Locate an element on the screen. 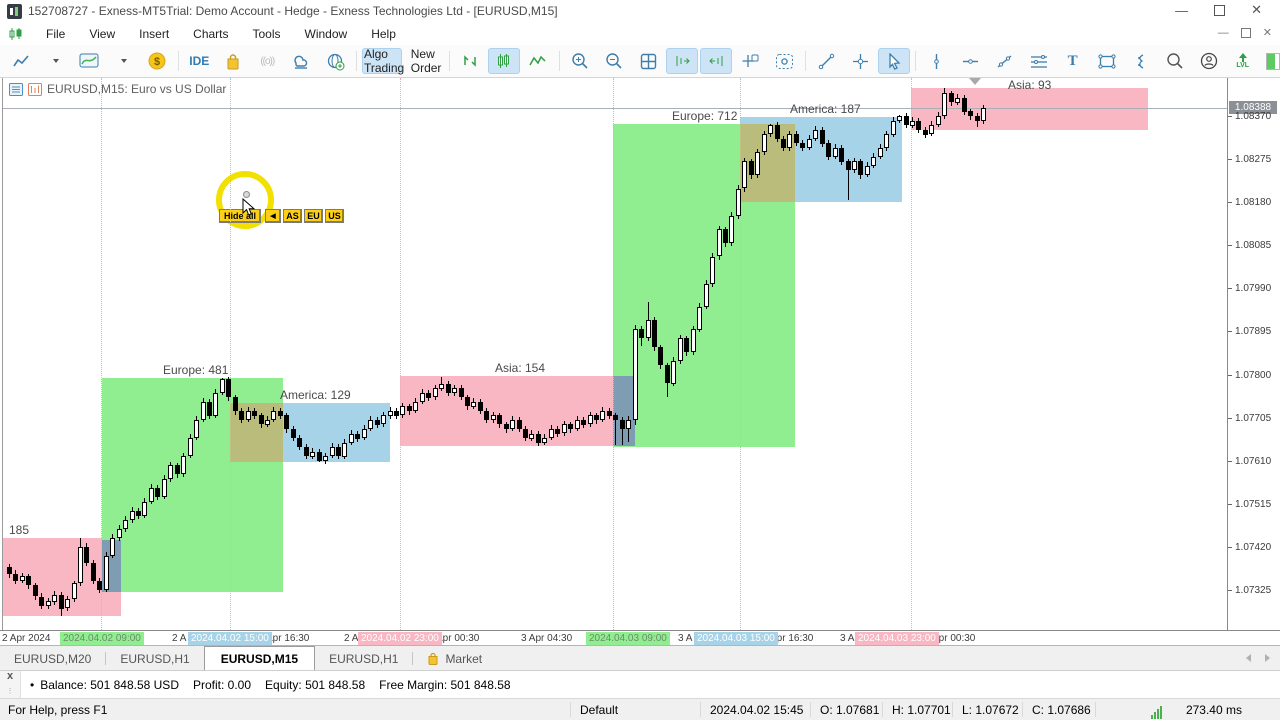  tab-eurusd-h1: EURUSD,H1 is located at coordinates (154, 658).